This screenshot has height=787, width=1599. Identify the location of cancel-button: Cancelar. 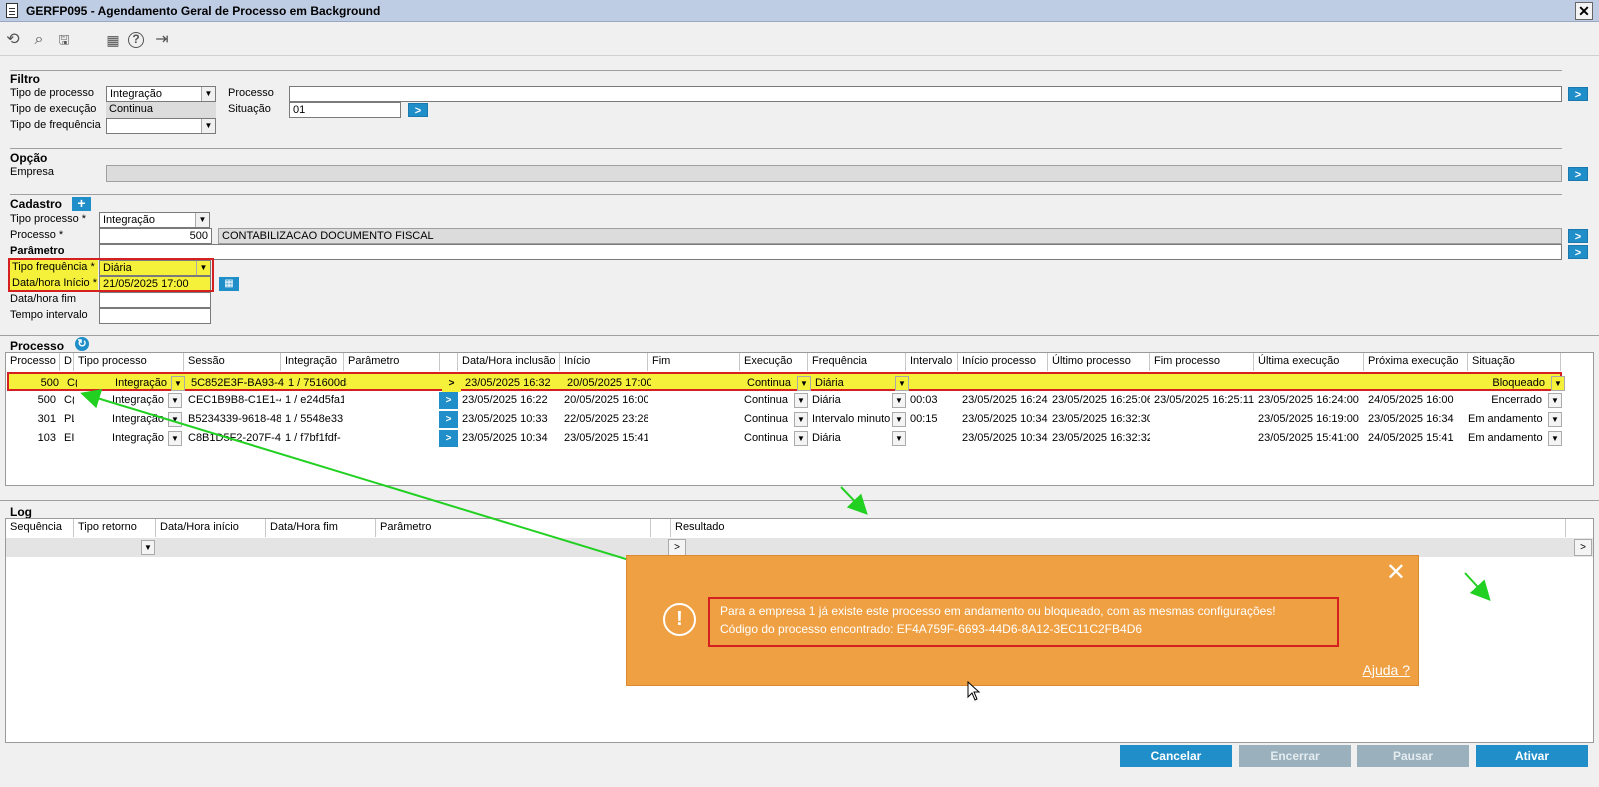
(1176, 756).